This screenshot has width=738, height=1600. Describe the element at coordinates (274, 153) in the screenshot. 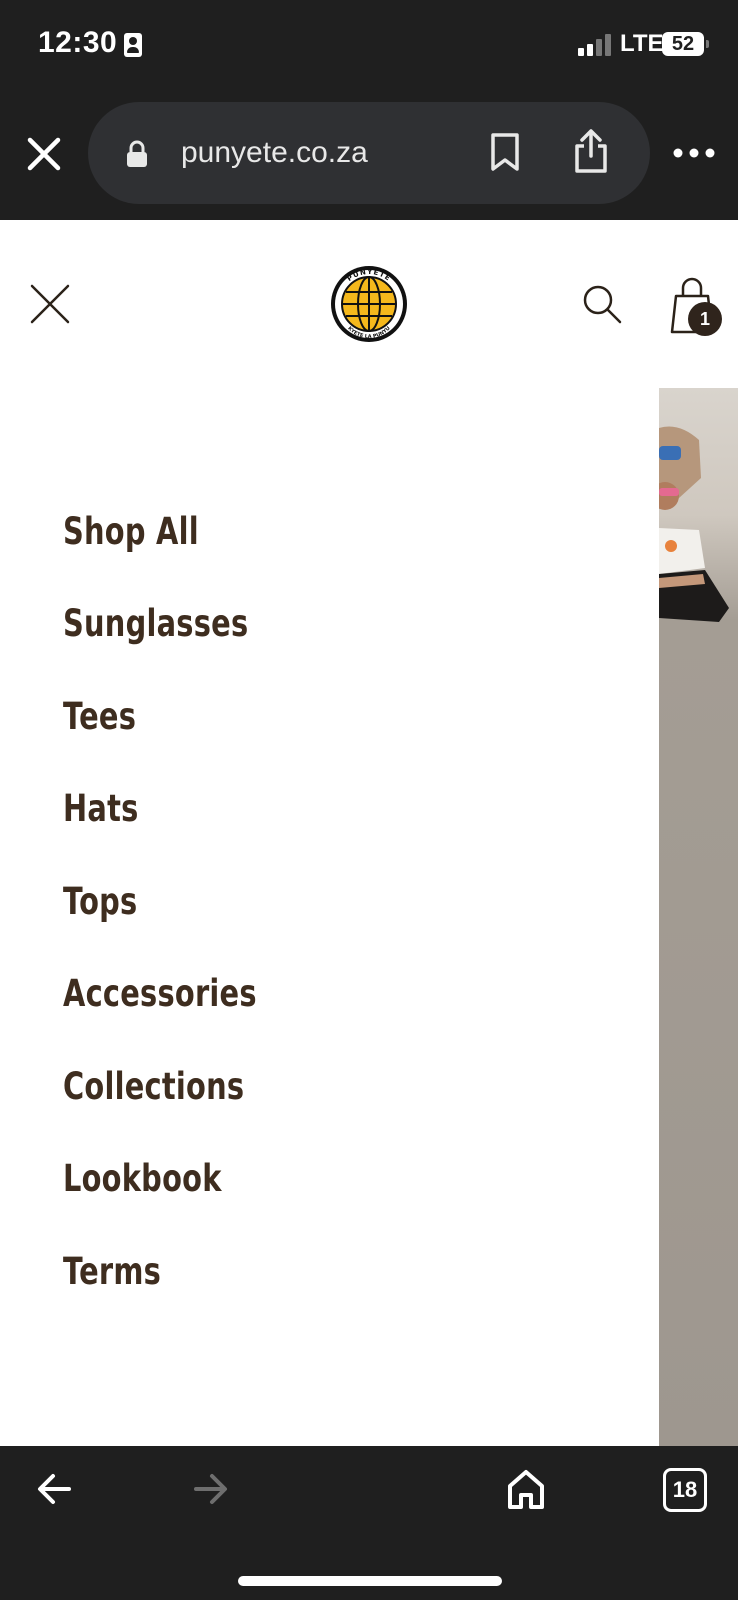

I see `url-text: punyete.co.za` at that location.